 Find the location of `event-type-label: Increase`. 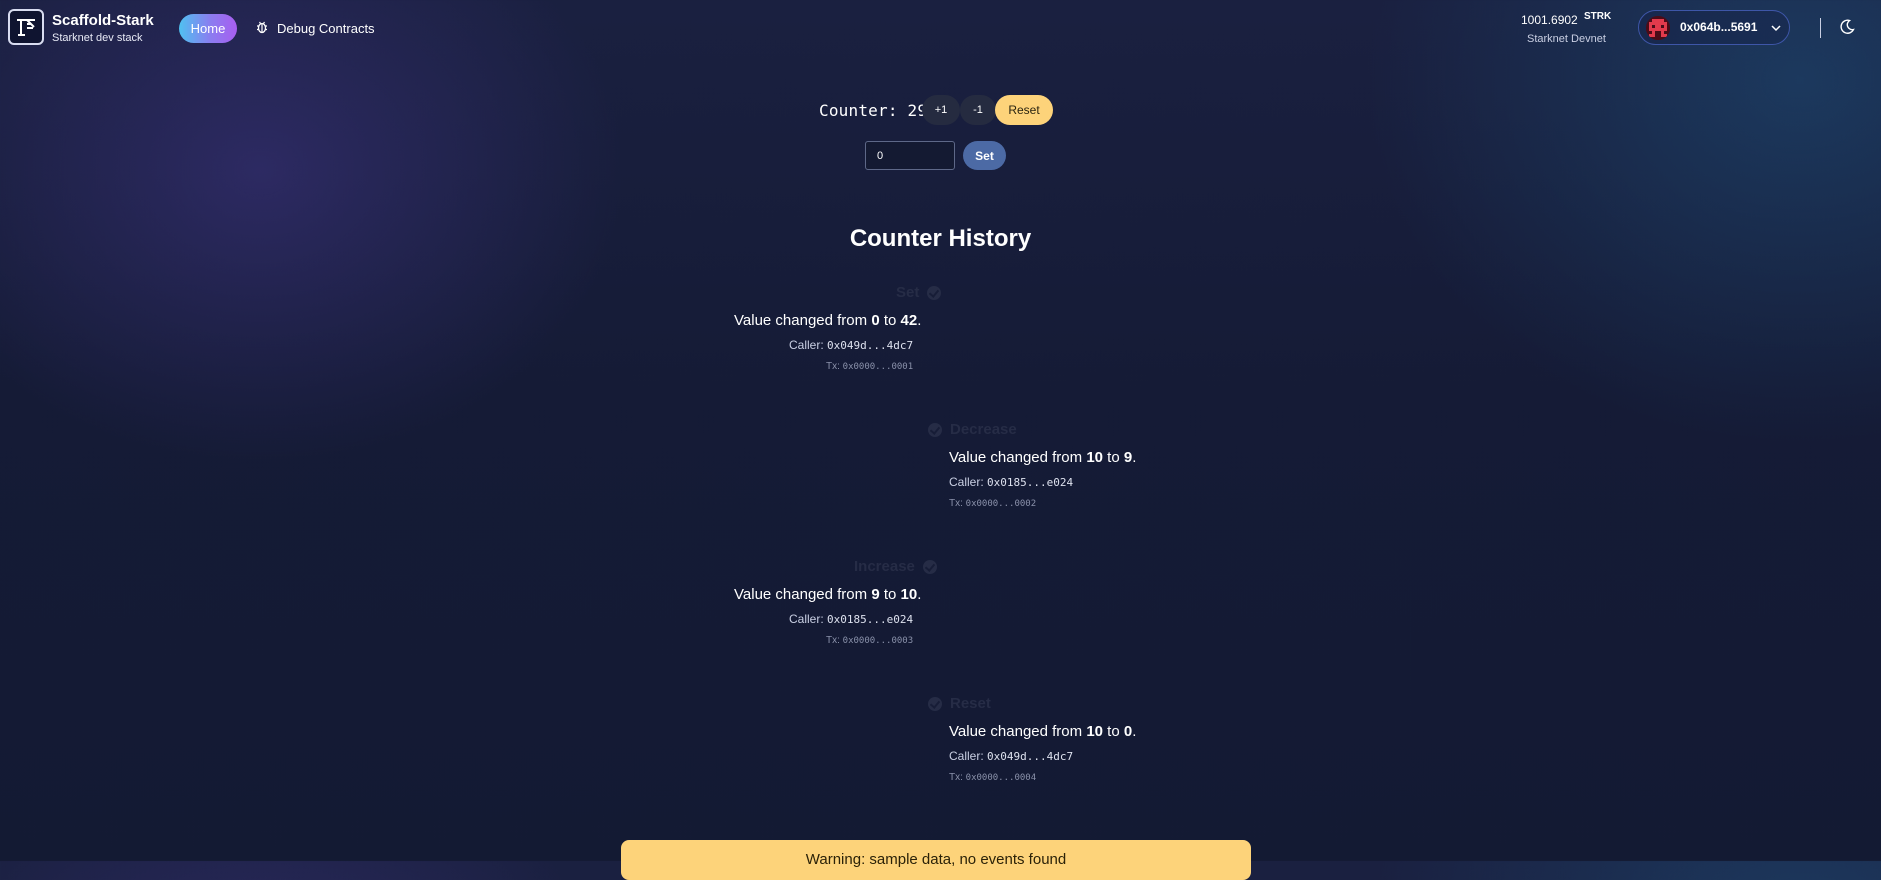

event-type-label: Increase is located at coordinates (884, 566).